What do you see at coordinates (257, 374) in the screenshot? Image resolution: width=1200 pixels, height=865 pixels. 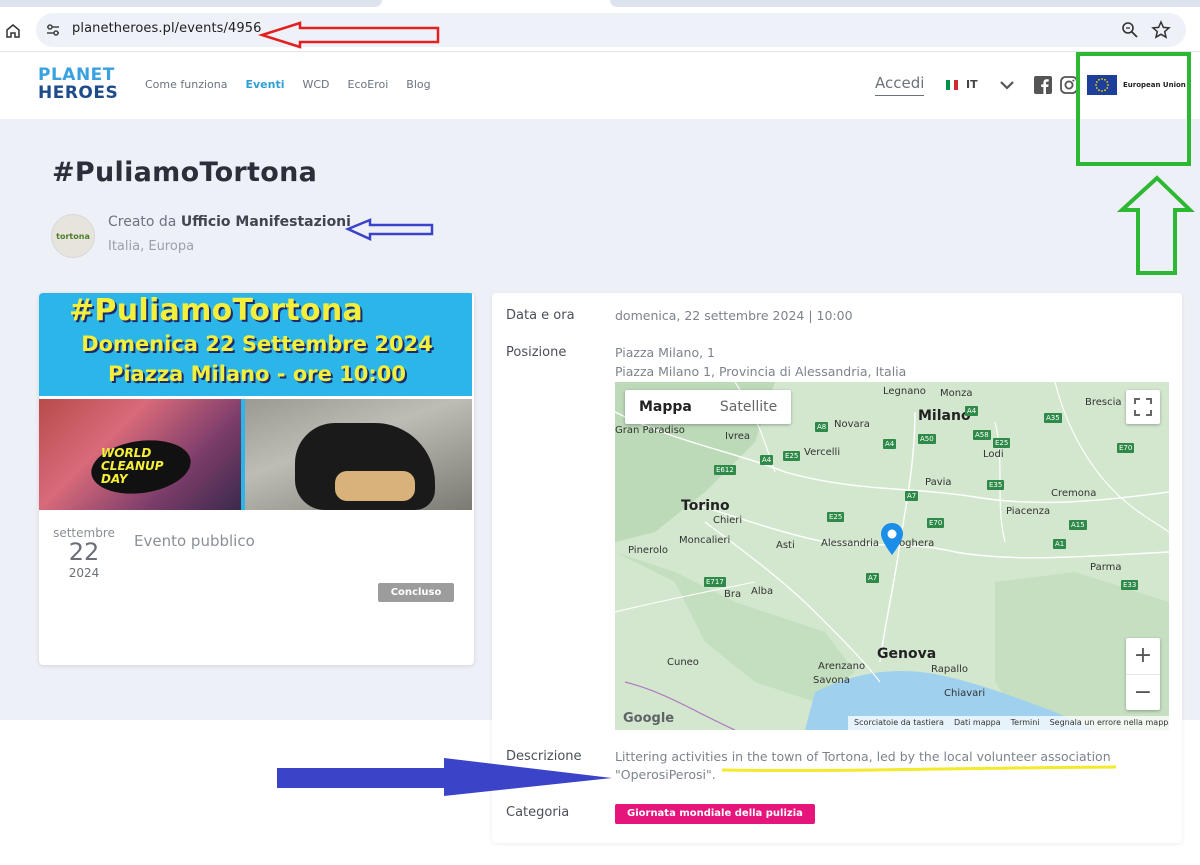 I see `banner-place: Piazza Milano - ore 10:00` at bounding box center [257, 374].